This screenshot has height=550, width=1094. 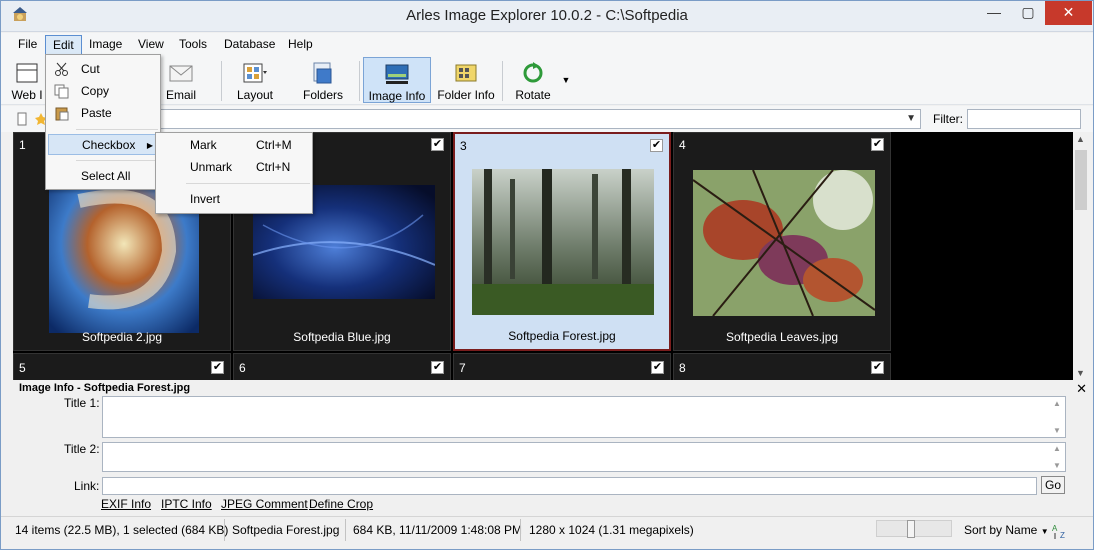 I want to click on title1-label: Title 1:, so click(x=82, y=403).